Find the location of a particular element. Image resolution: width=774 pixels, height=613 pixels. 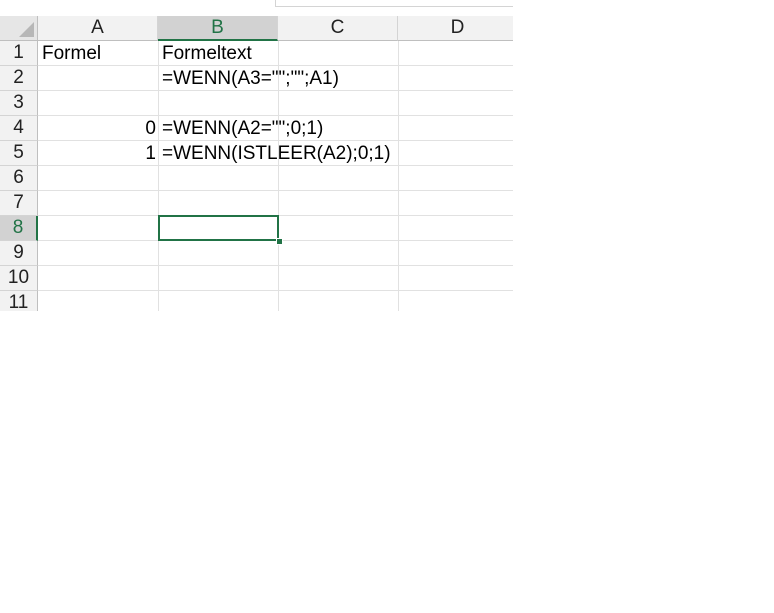

row-header-7: 7 is located at coordinates (19, 203).